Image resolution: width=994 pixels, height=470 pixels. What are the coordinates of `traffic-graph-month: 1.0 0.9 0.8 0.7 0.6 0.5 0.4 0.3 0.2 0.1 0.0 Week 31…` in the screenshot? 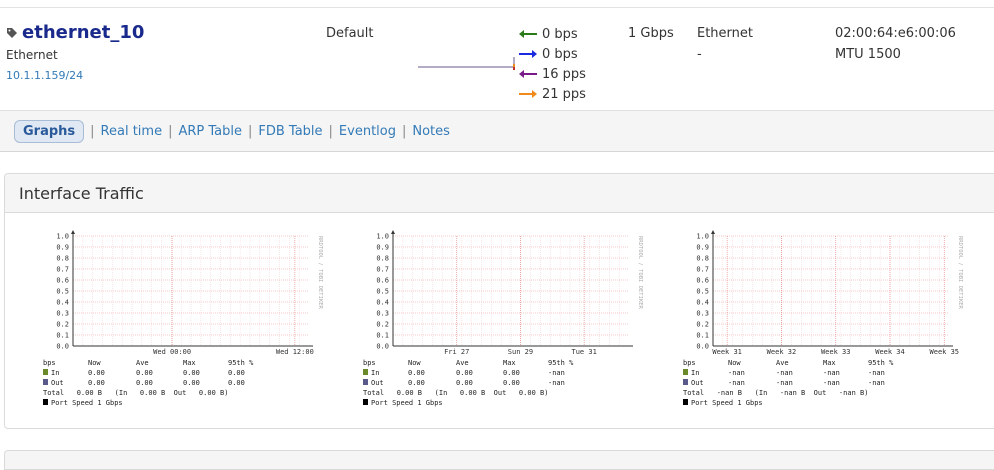 It's located at (828, 321).